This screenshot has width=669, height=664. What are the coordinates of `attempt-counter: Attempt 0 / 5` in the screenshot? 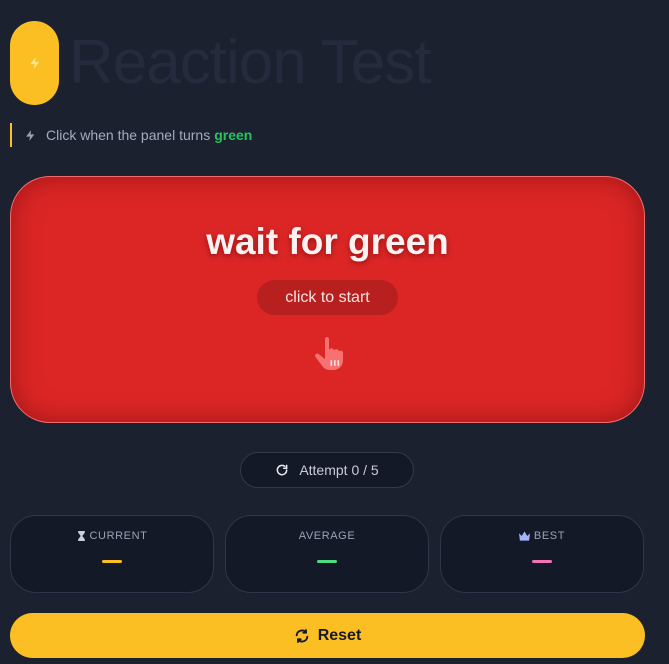 It's located at (327, 470).